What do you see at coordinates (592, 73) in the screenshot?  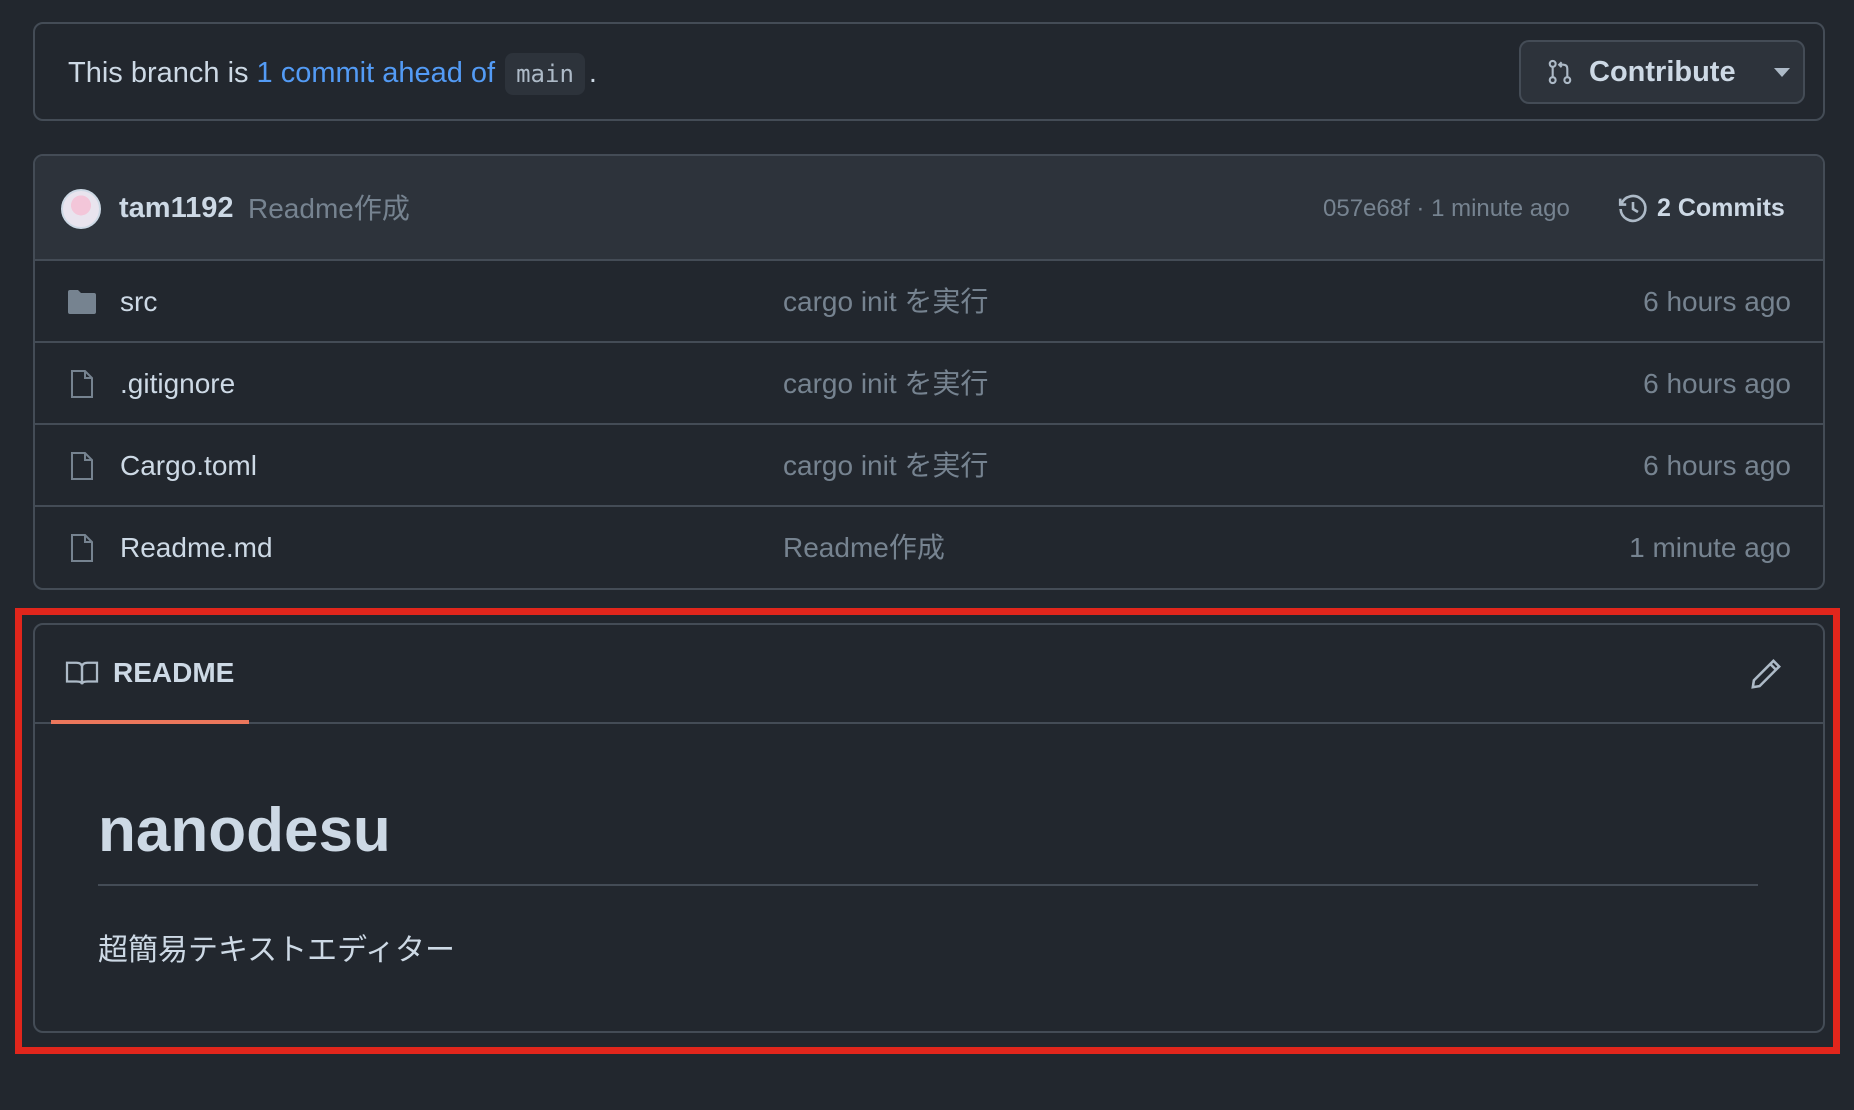 I see `branch-status-suffix: .` at bounding box center [592, 73].